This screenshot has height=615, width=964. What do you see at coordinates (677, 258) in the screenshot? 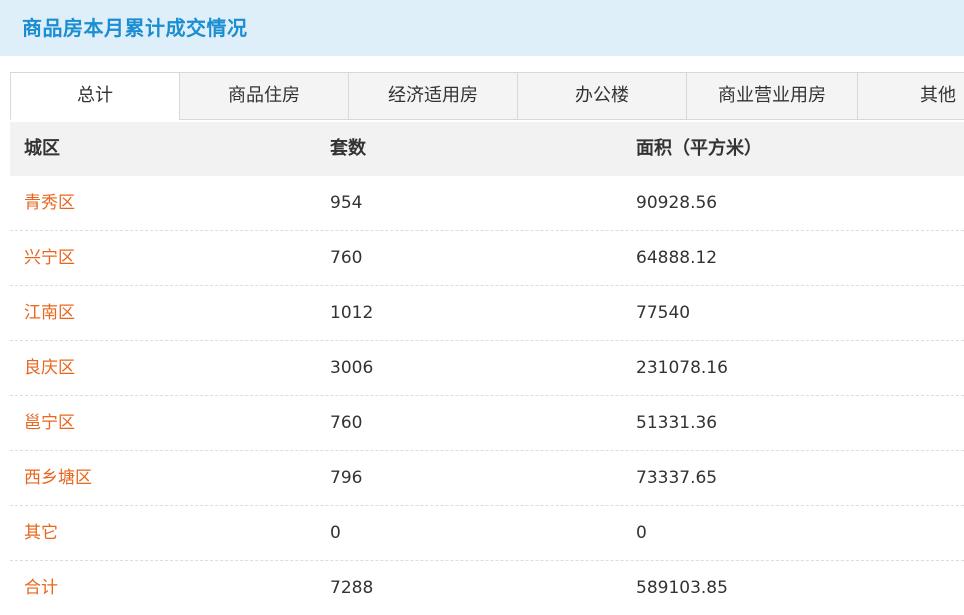
I see `area-cell: 64888.12` at bounding box center [677, 258].